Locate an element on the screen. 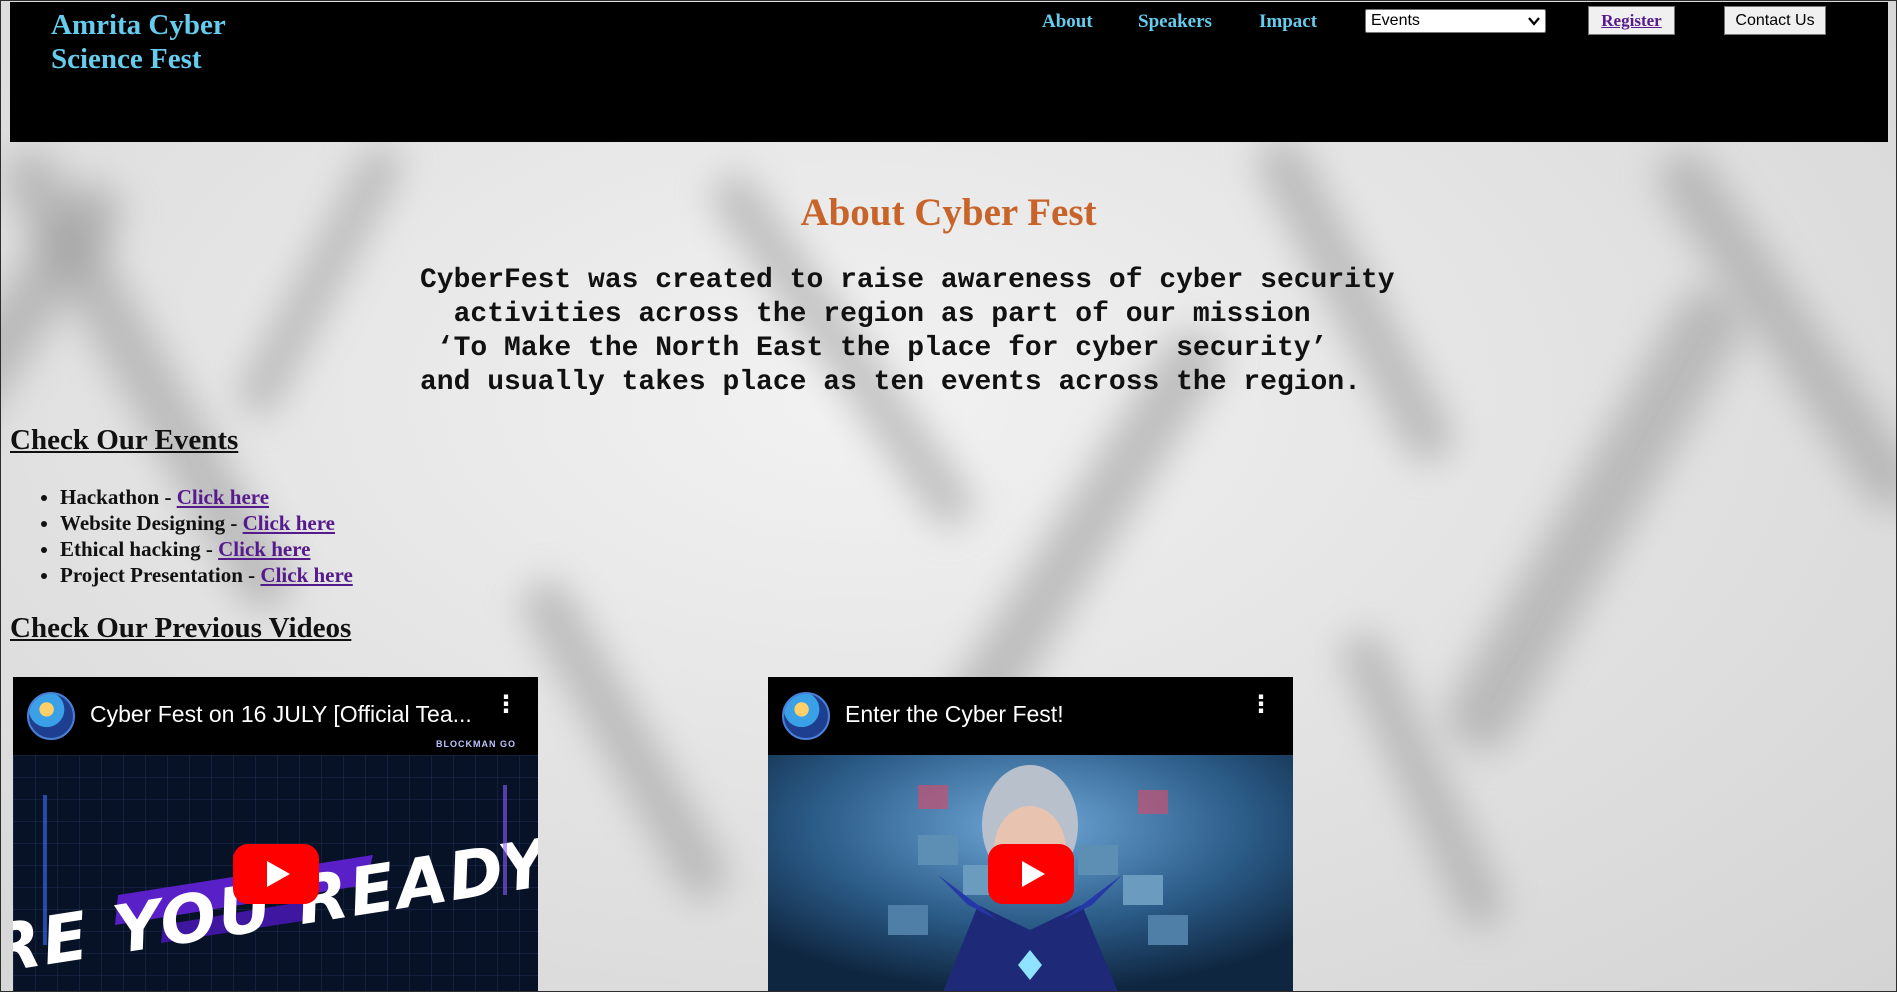 The image size is (1897, 992). events-select: Events is located at coordinates (1455, 21).